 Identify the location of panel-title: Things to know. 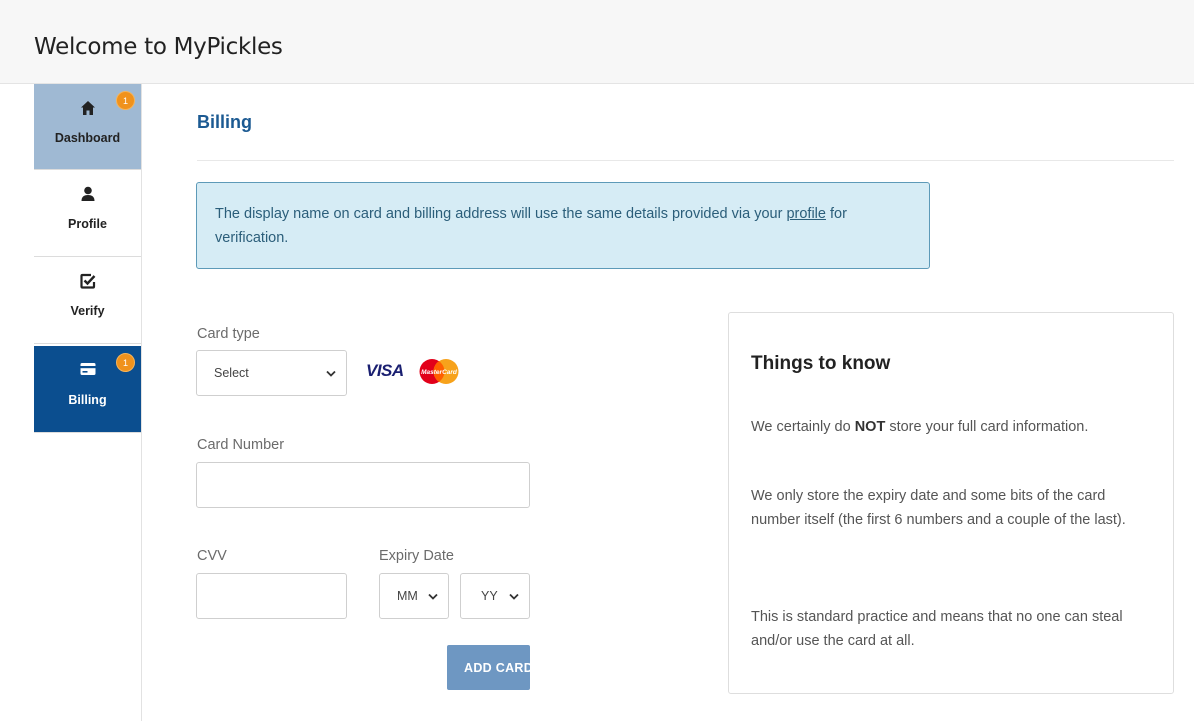
(821, 363).